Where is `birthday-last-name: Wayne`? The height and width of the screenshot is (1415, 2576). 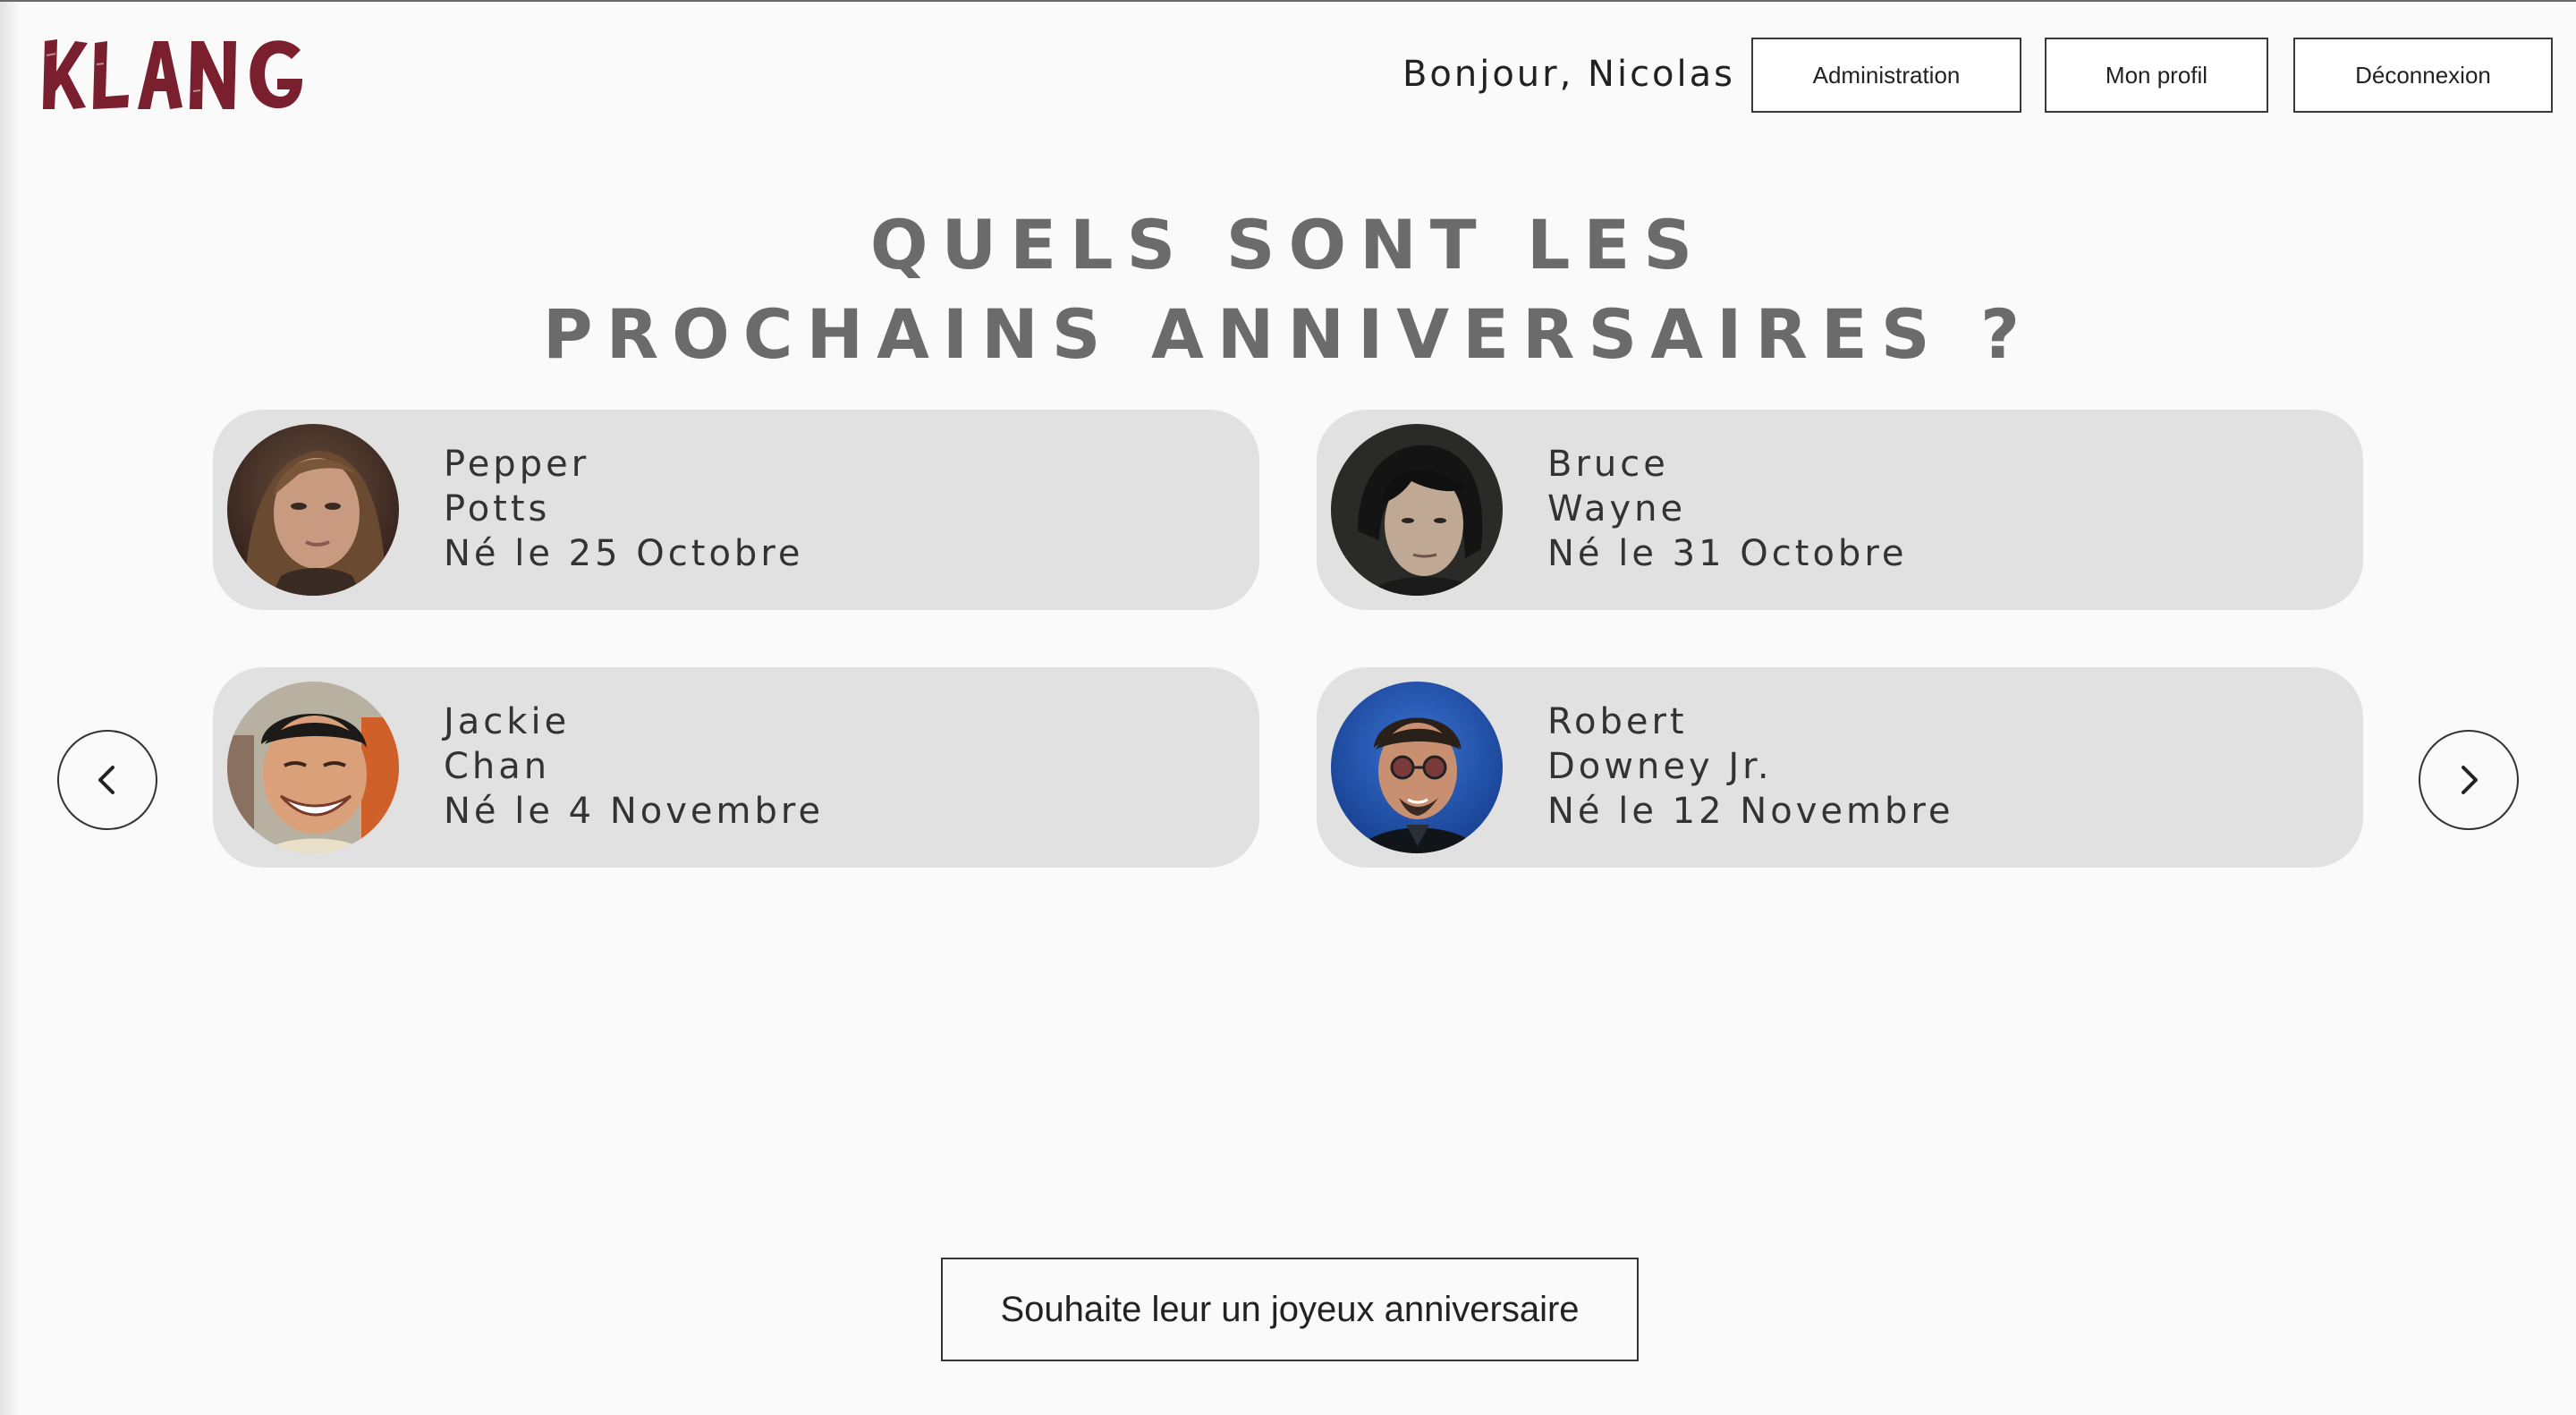 birthday-last-name: Wayne is located at coordinates (1617, 509).